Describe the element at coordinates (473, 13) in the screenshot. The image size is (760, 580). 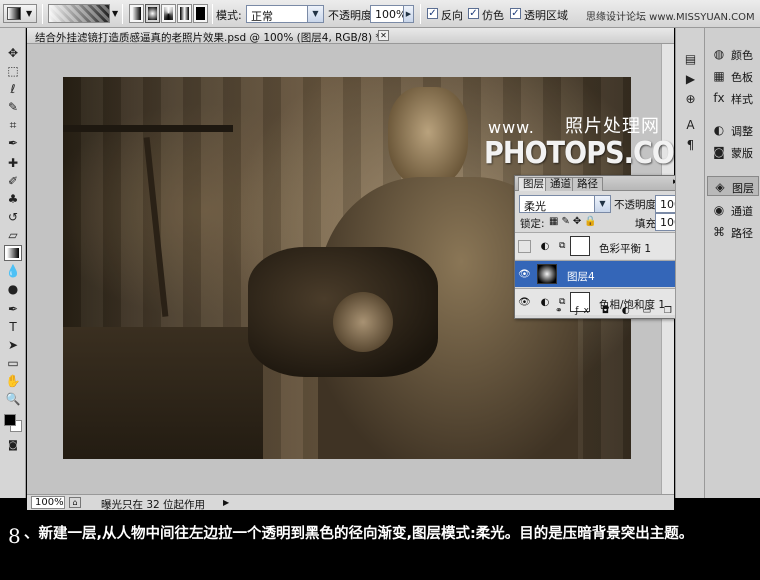
I see `dither-checkbox: ✓` at that location.